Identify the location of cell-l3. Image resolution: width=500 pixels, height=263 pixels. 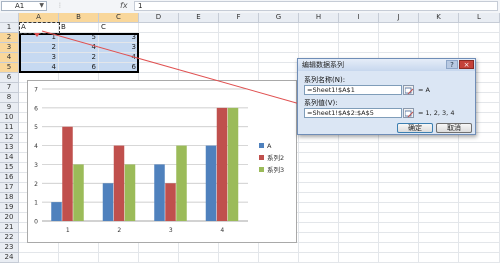
(479, 48).